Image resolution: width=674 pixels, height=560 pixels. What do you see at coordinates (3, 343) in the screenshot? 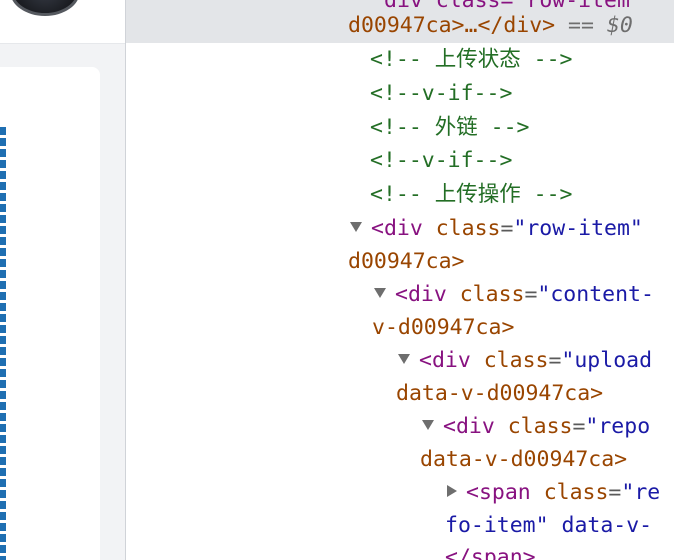
I see `dashed-selection-outline` at bounding box center [3, 343].